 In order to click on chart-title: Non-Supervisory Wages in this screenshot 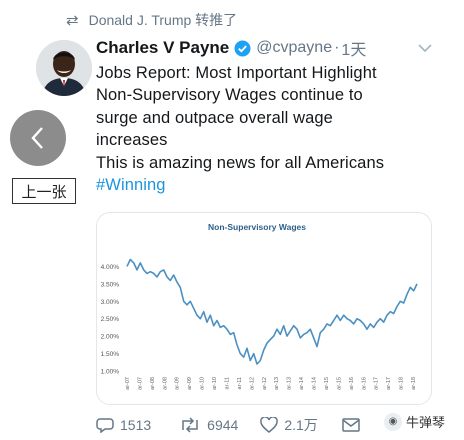, I will do `click(257, 227)`.